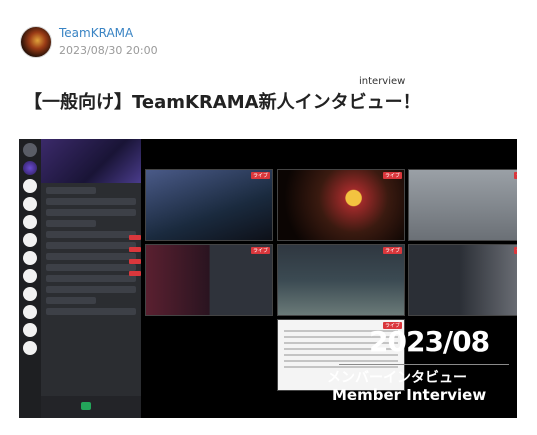  What do you see at coordinates (382, 81) in the screenshot?
I see `title-ruby: interview` at bounding box center [382, 81].